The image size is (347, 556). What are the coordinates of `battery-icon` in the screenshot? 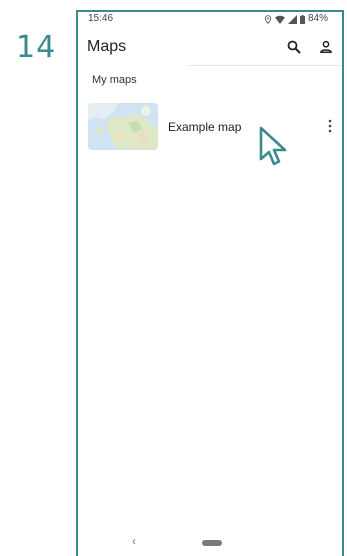 It's located at (302, 19).